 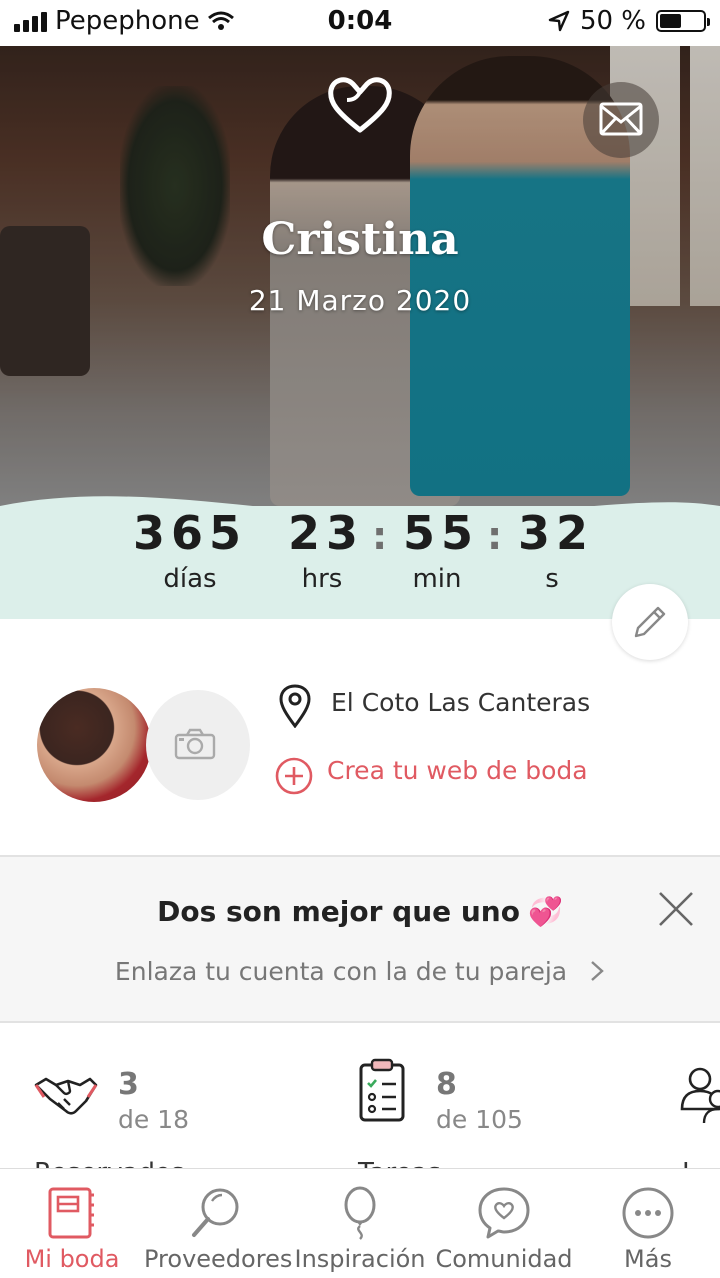 What do you see at coordinates (441, 533) in the screenshot?
I see `countdown-minutes: 55` at bounding box center [441, 533].